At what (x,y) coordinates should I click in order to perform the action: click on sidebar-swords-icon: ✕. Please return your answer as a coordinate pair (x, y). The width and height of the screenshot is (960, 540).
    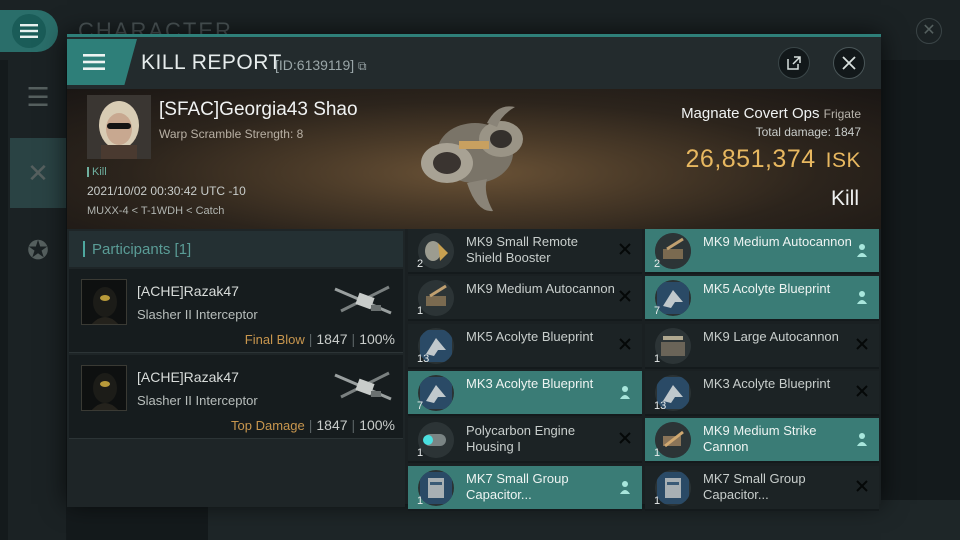
    Looking at the image, I should click on (38, 173).